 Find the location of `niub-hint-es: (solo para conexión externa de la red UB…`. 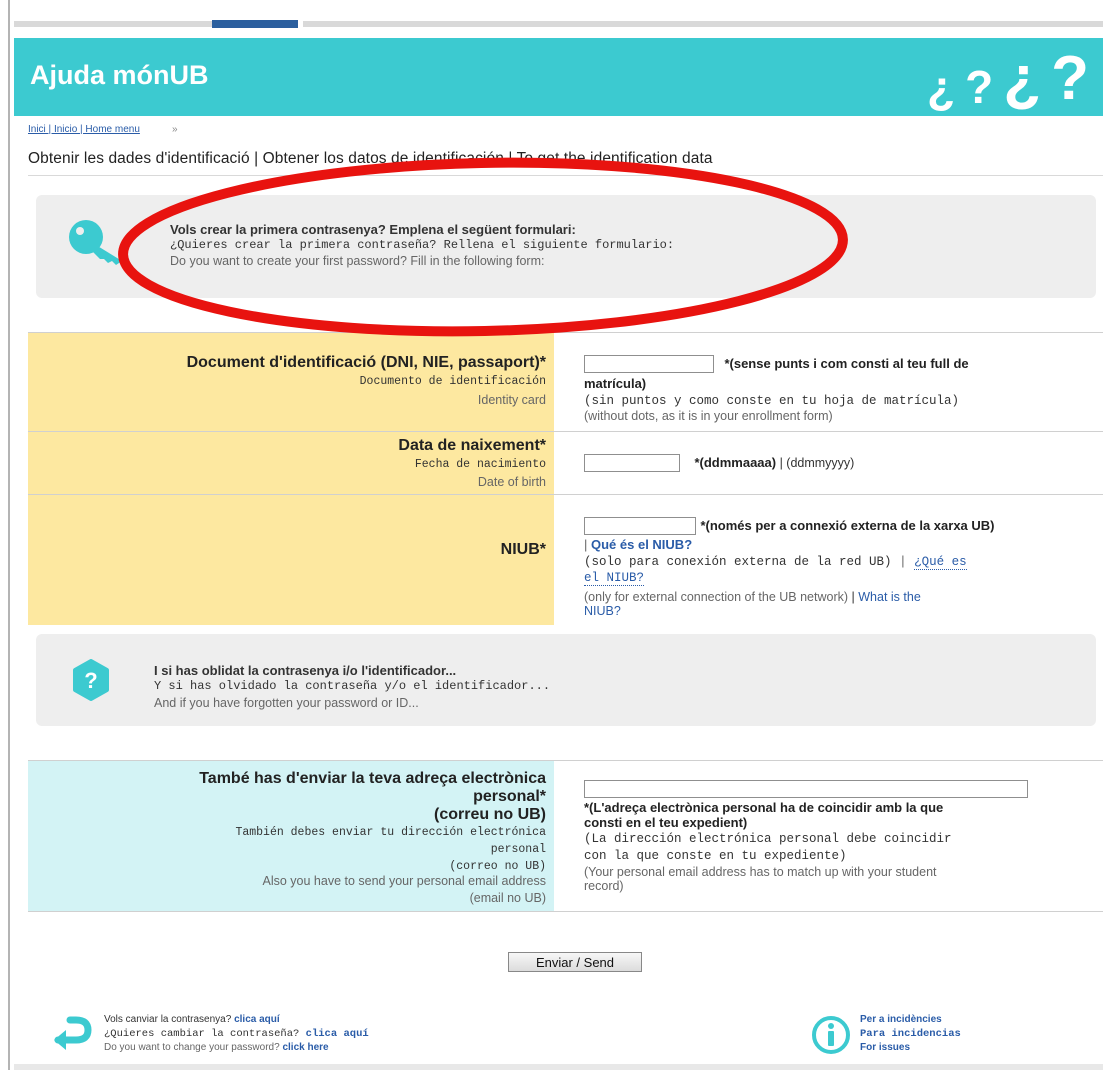

niub-hint-es: (solo para conexión externa de la red UB… is located at coordinates (738, 562).